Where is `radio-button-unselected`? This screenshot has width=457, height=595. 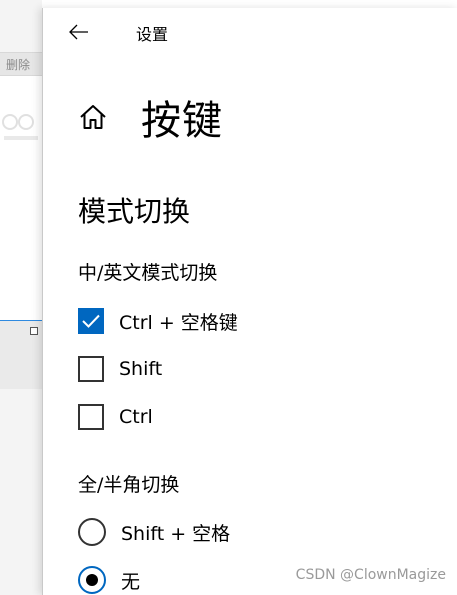
radio-button-unselected is located at coordinates (92, 532).